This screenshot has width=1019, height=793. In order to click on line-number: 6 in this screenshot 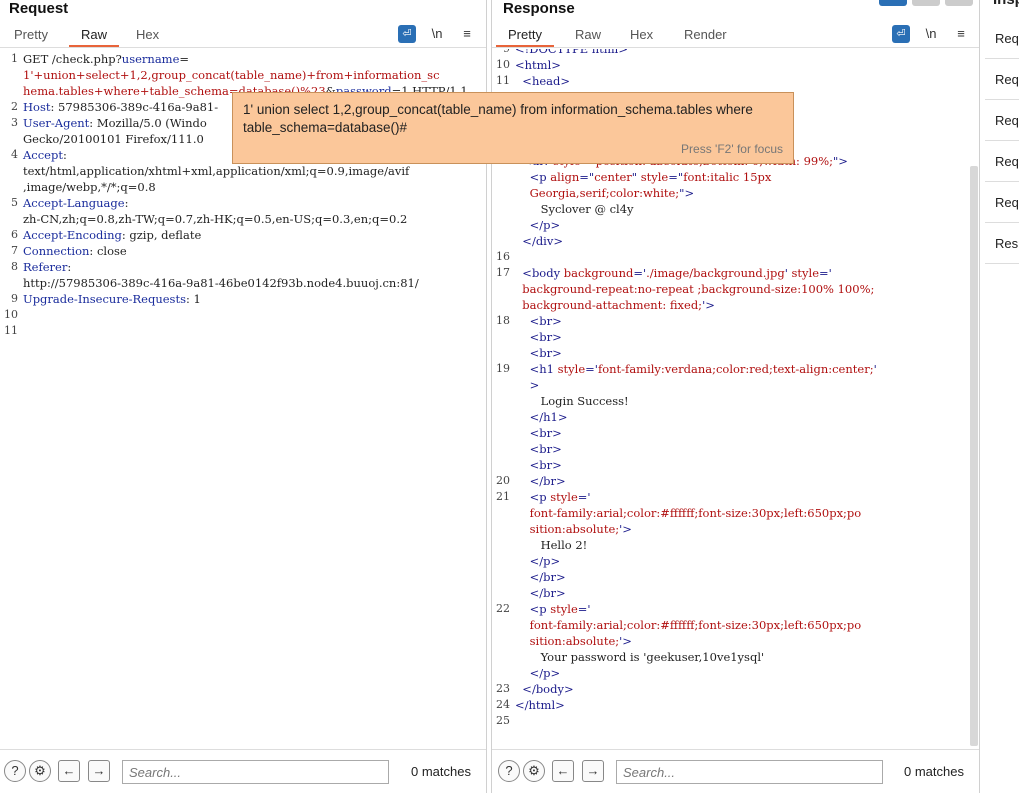, I will do `click(14, 234)`.